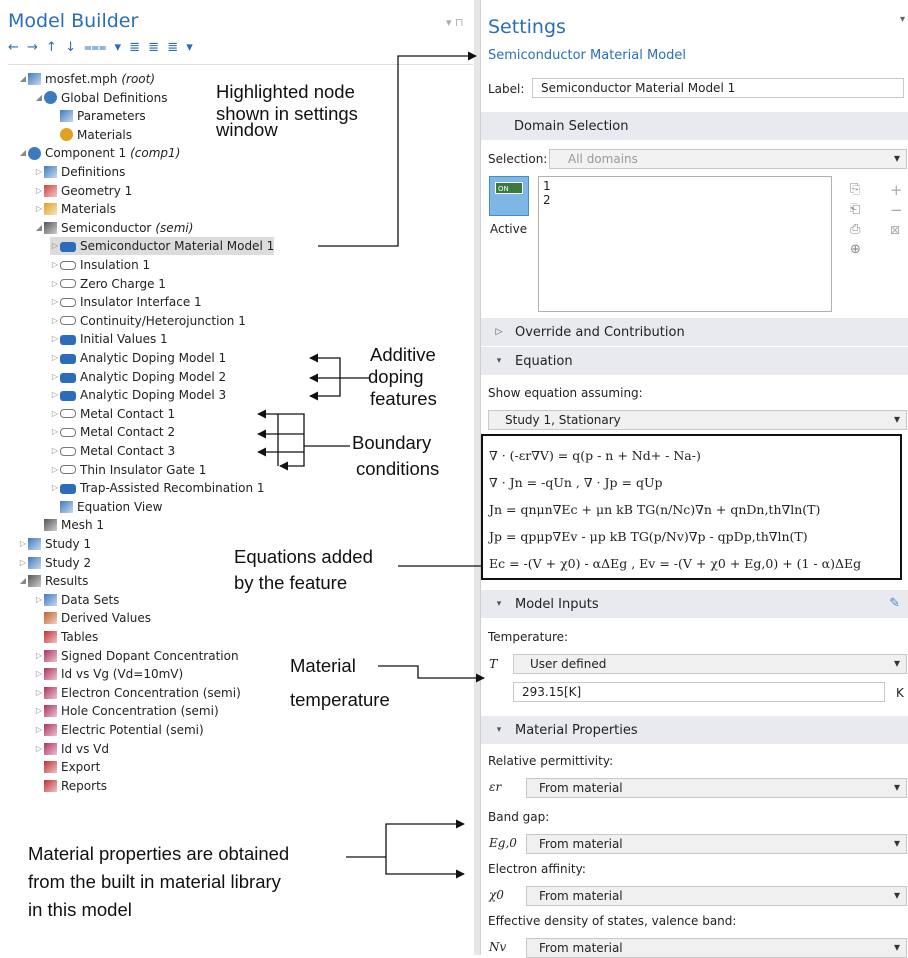  What do you see at coordinates (425, 868) in the screenshot?
I see `arrow-affinity` at bounding box center [425, 868].